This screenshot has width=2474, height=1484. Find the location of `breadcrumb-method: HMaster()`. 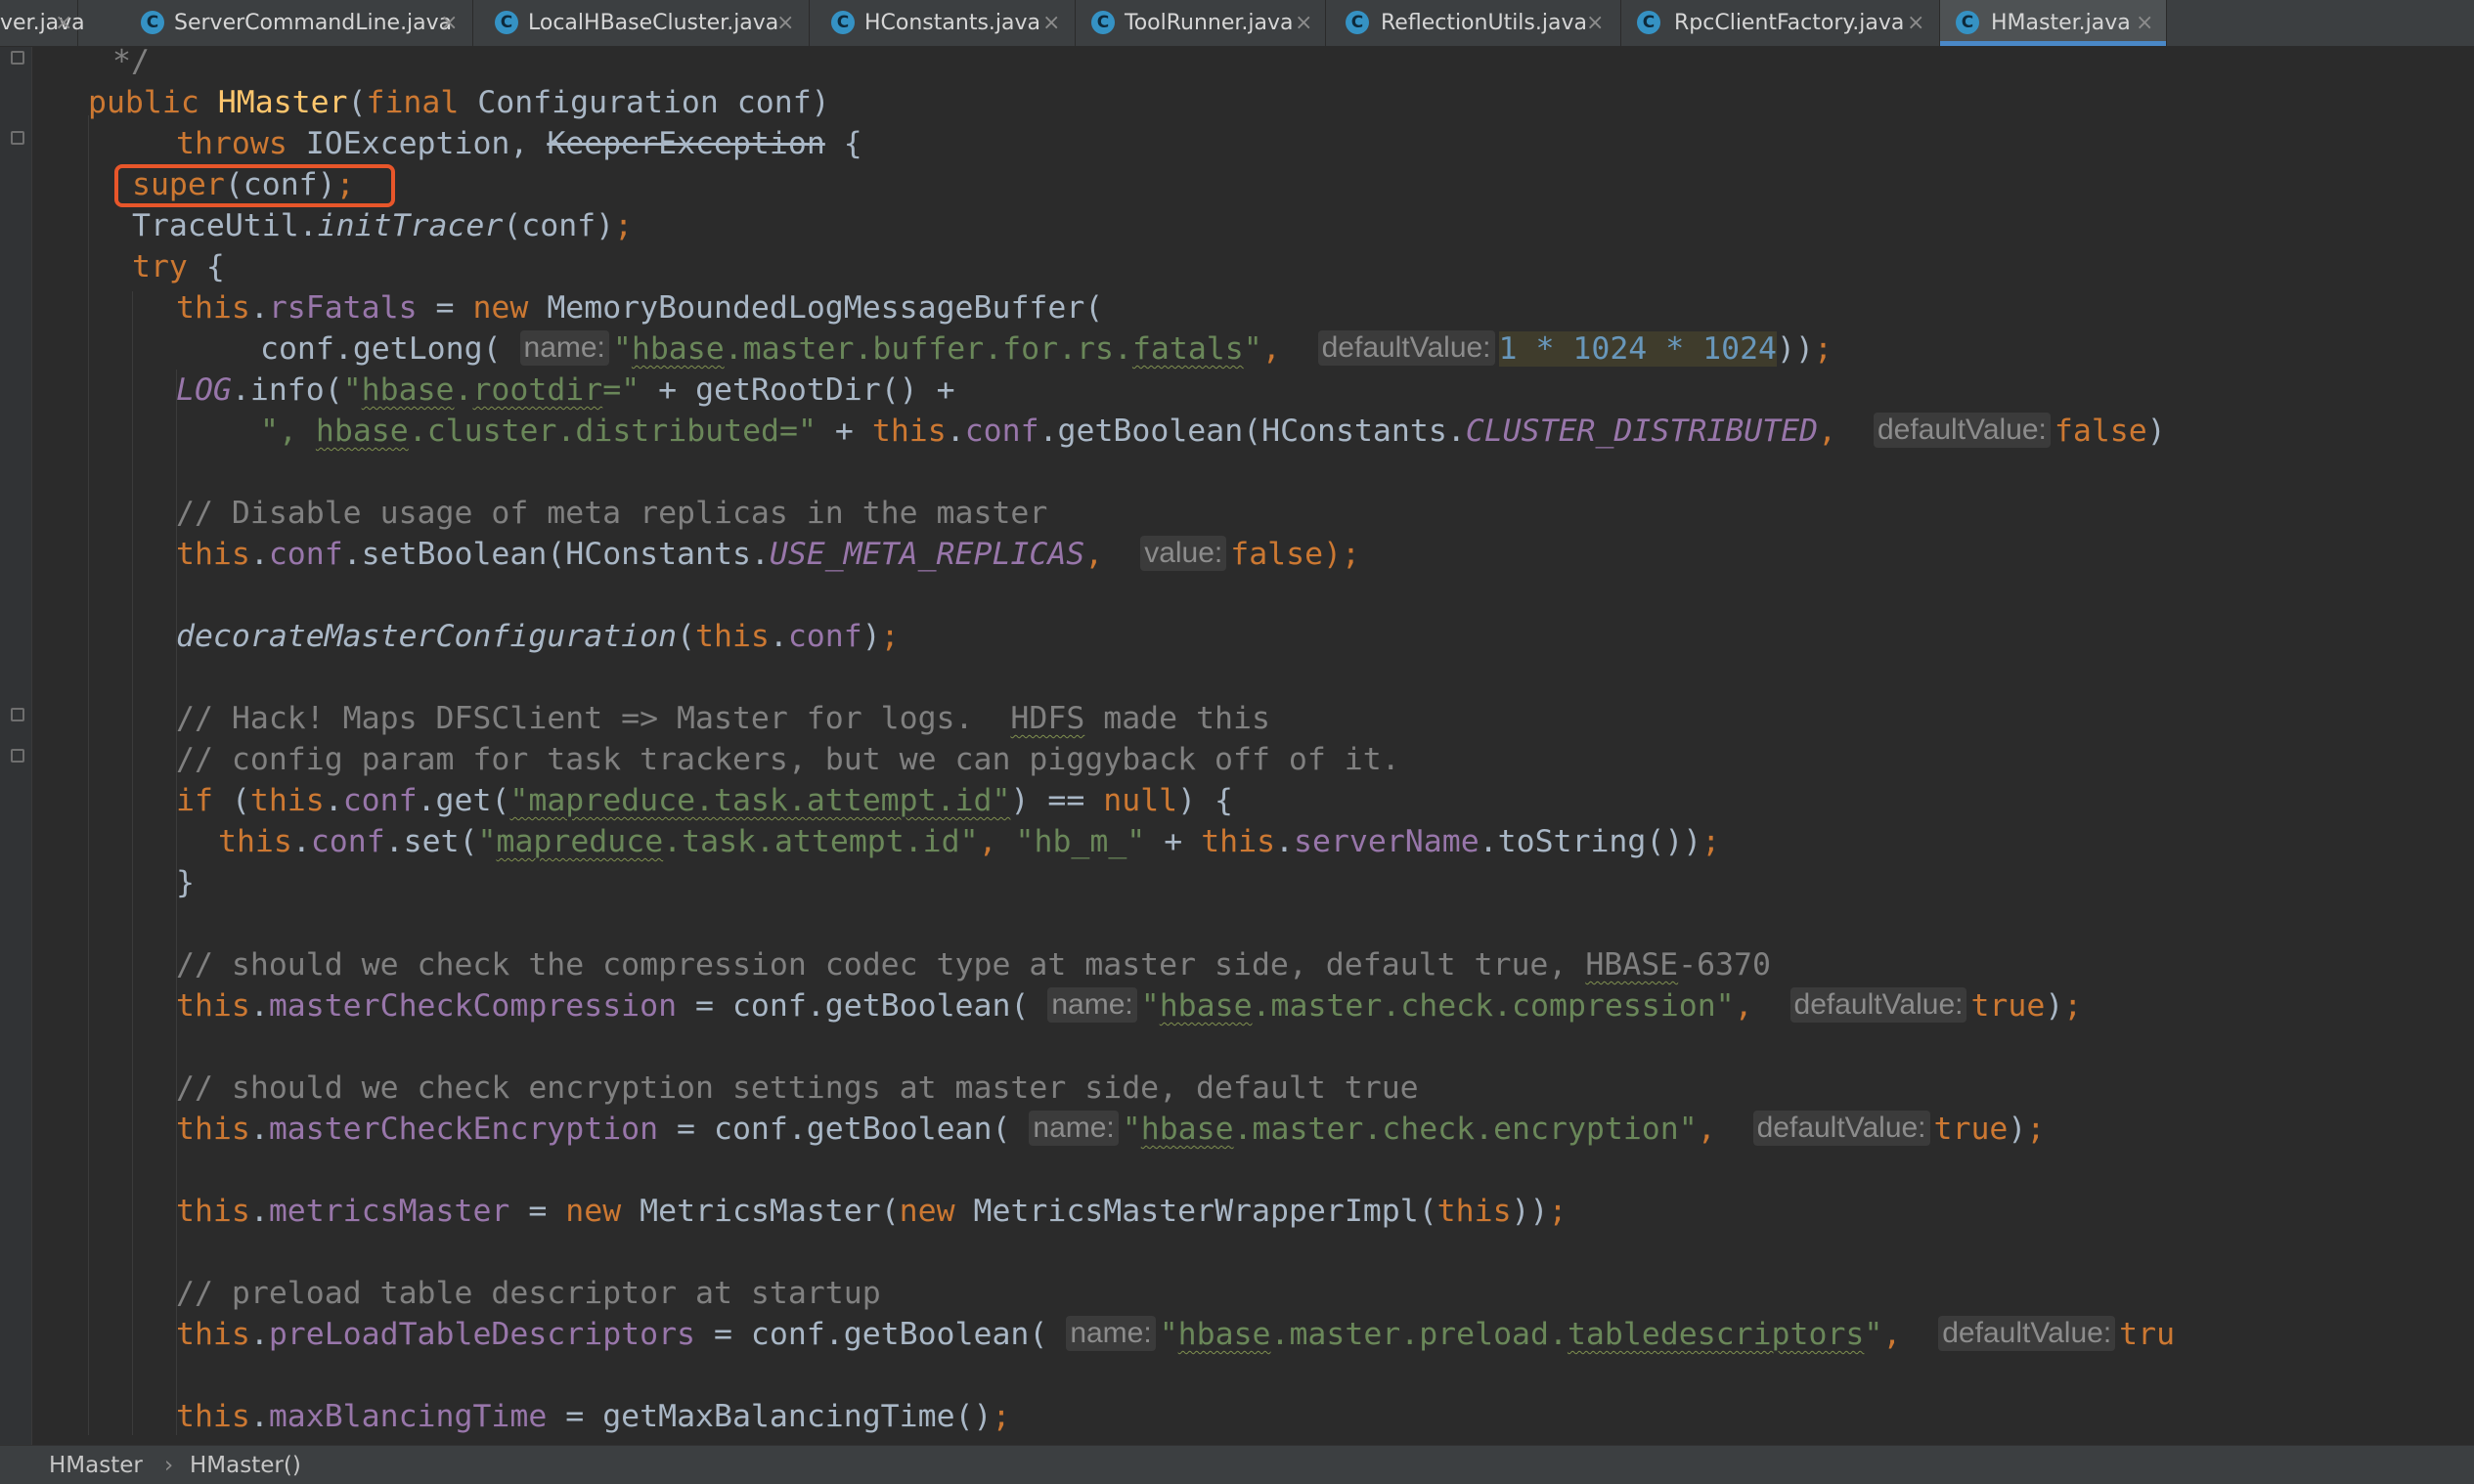

breadcrumb-method: HMaster() is located at coordinates (245, 1465).